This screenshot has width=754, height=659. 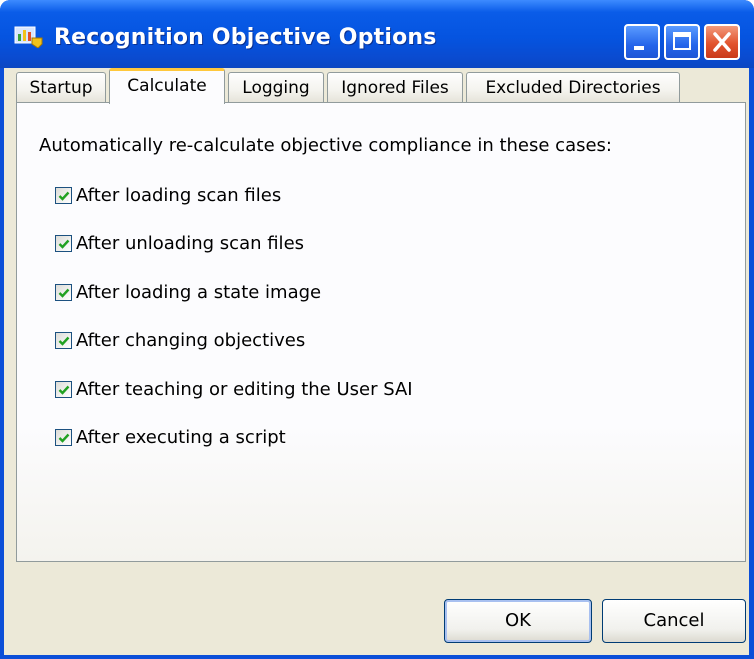 I want to click on close-icon, so click(x=722, y=42).